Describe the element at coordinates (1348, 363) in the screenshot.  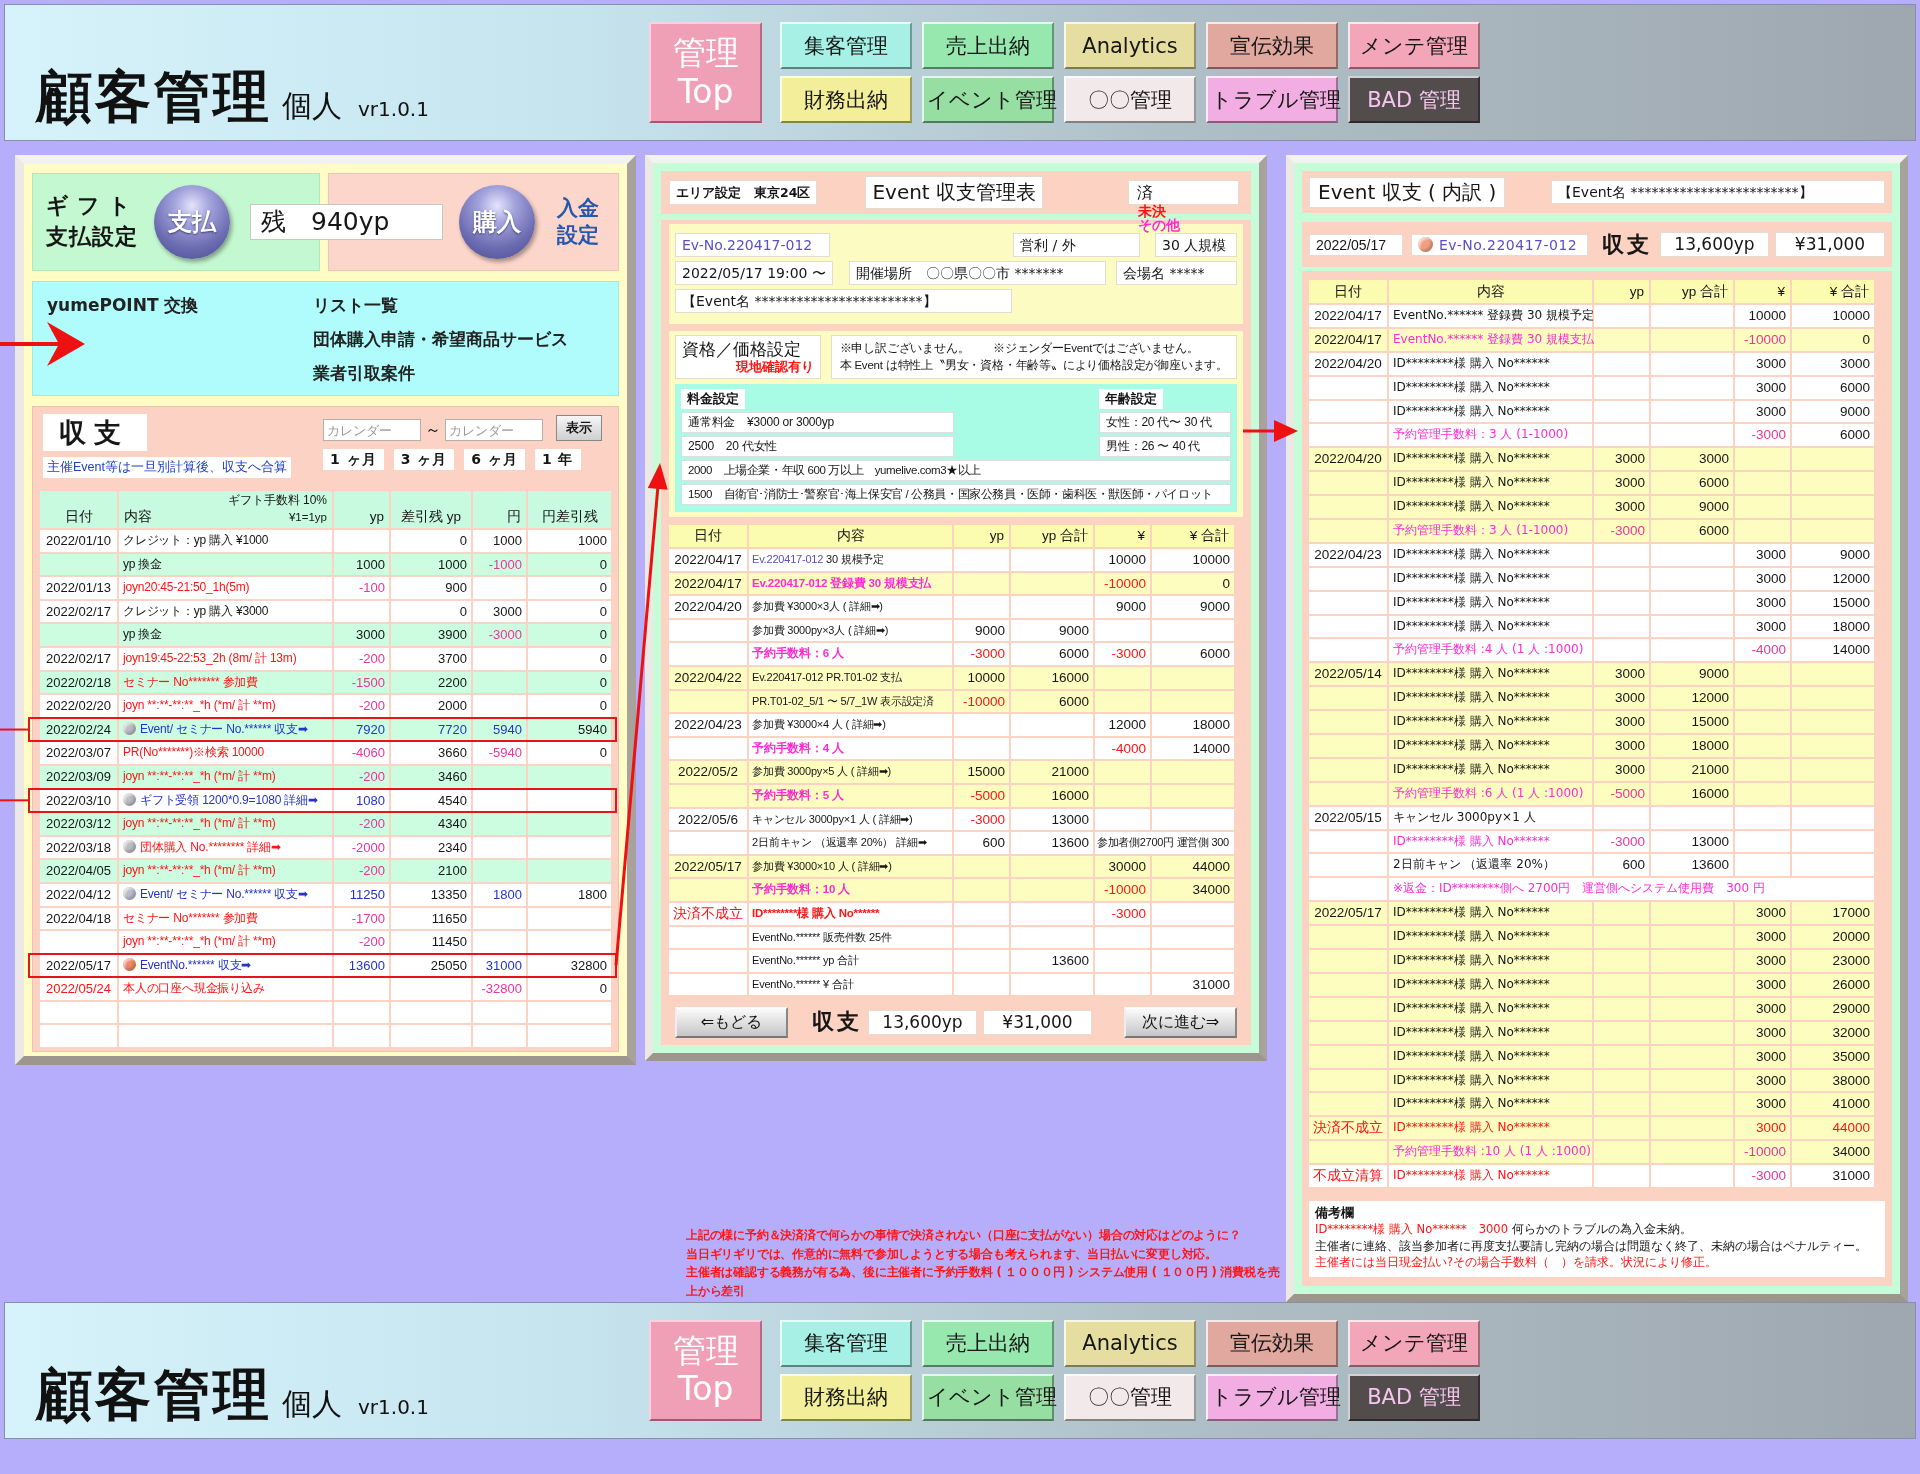
I see `table-cell: 2022/04/20` at that location.